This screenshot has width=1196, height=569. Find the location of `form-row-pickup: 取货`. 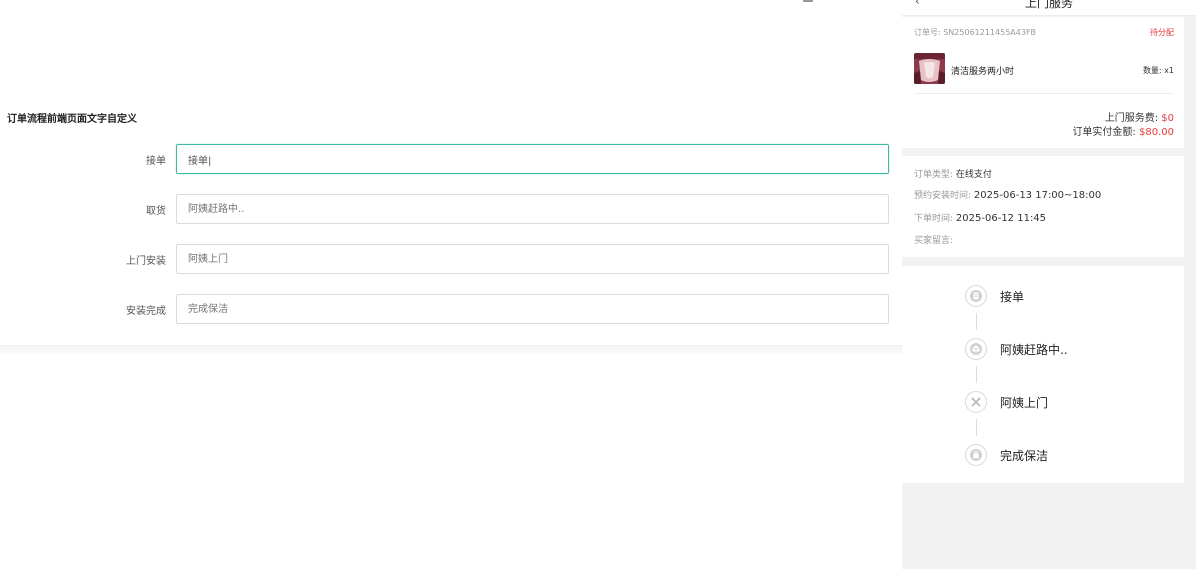

form-row-pickup: 取货 is located at coordinates (445, 209).